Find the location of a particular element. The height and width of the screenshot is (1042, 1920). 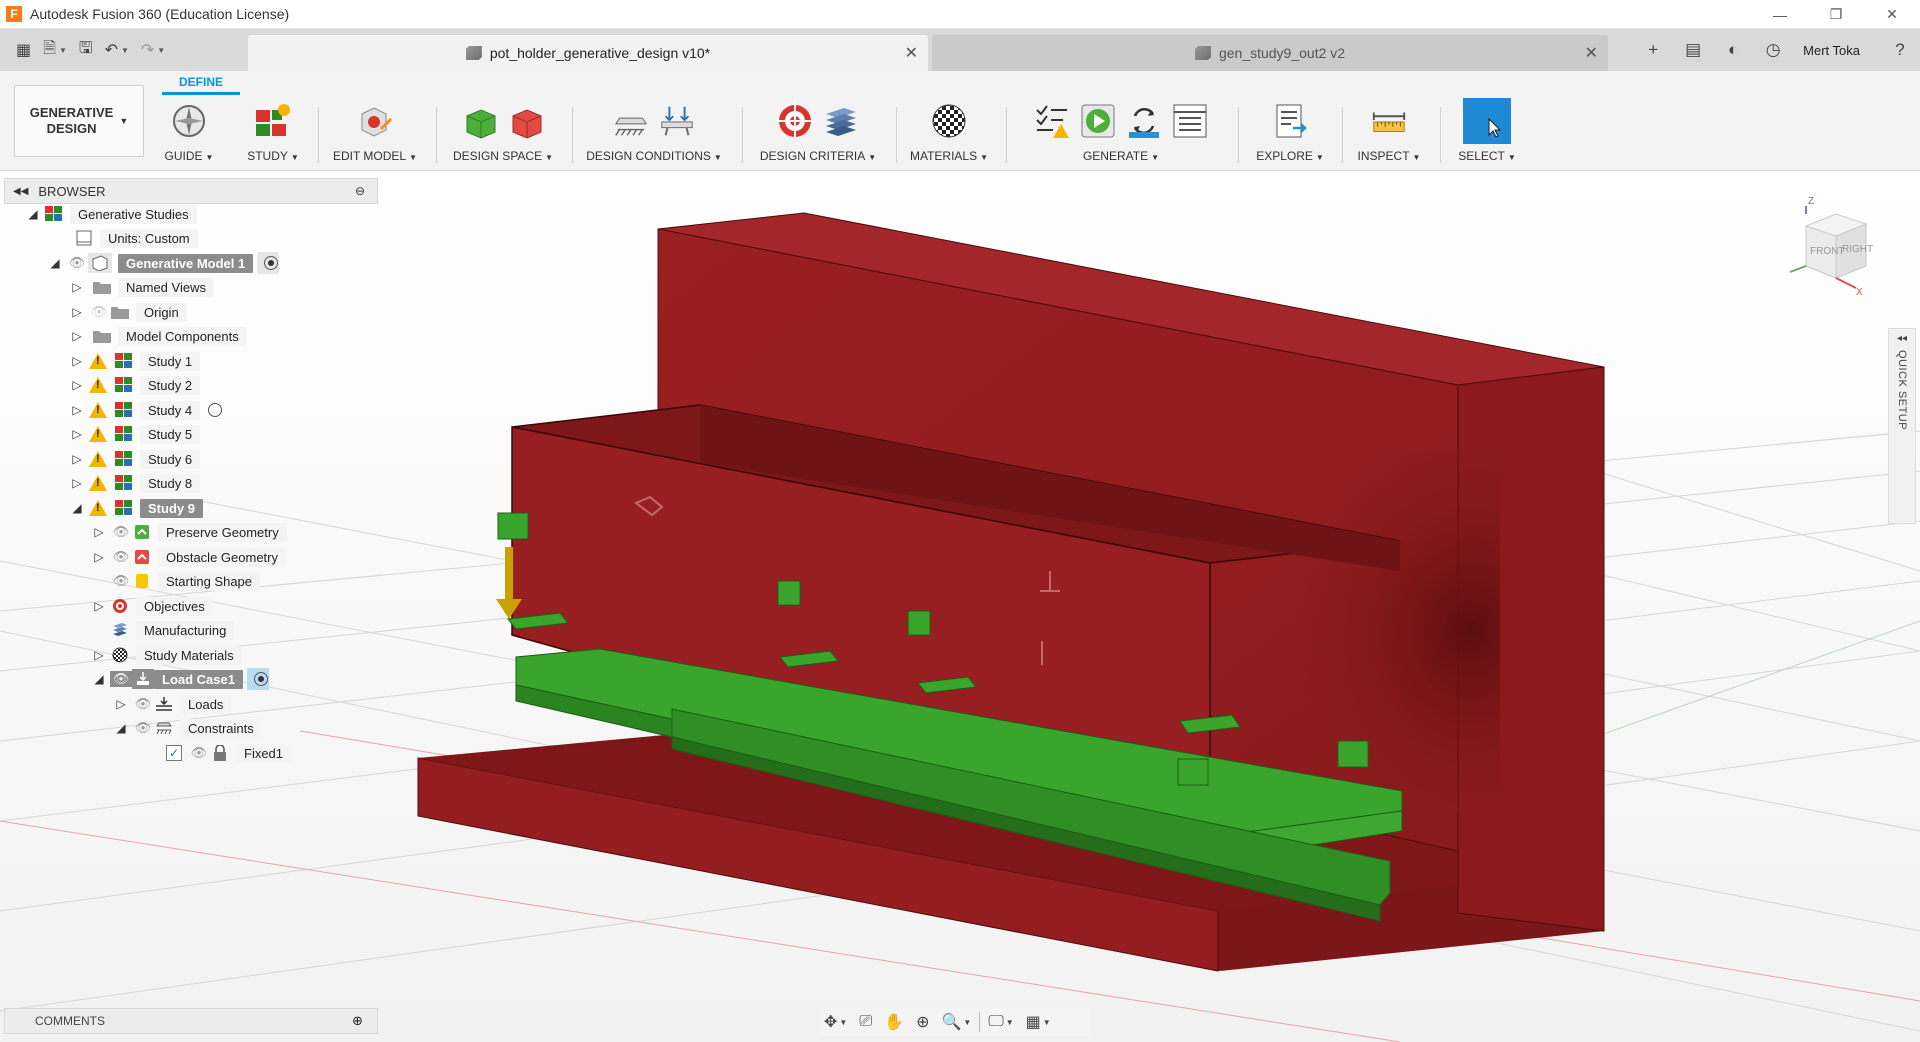

cube-face-right: RIGHT is located at coordinates (1857, 249).